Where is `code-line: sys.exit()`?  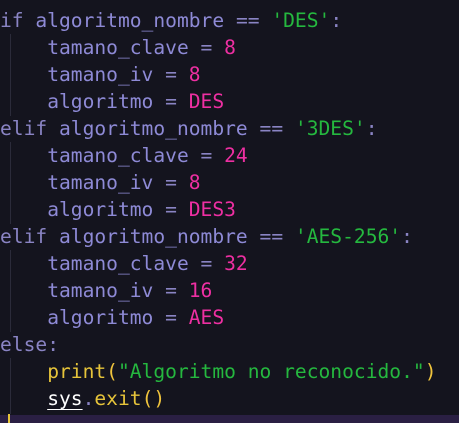 code-line: sys.exit() is located at coordinates (82, 398).